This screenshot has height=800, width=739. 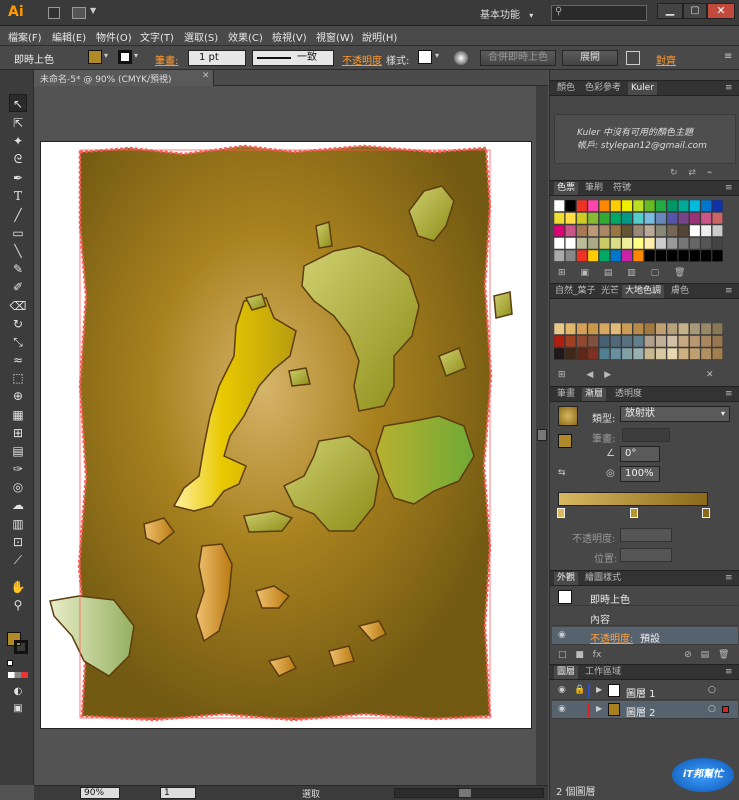 What do you see at coordinates (18, 251) in the screenshot?
I see `paintbrush-tool-icon: ╲` at bounding box center [18, 251].